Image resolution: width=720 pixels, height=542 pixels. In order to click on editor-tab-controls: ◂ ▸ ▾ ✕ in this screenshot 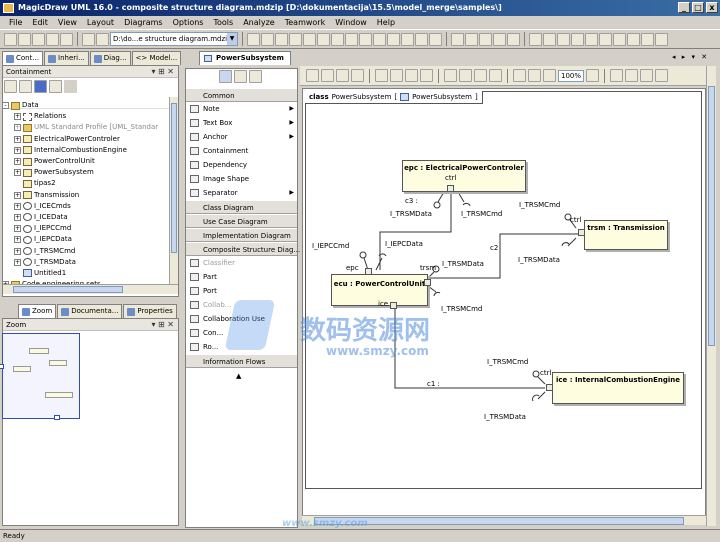, I will do `click(690, 57)`.